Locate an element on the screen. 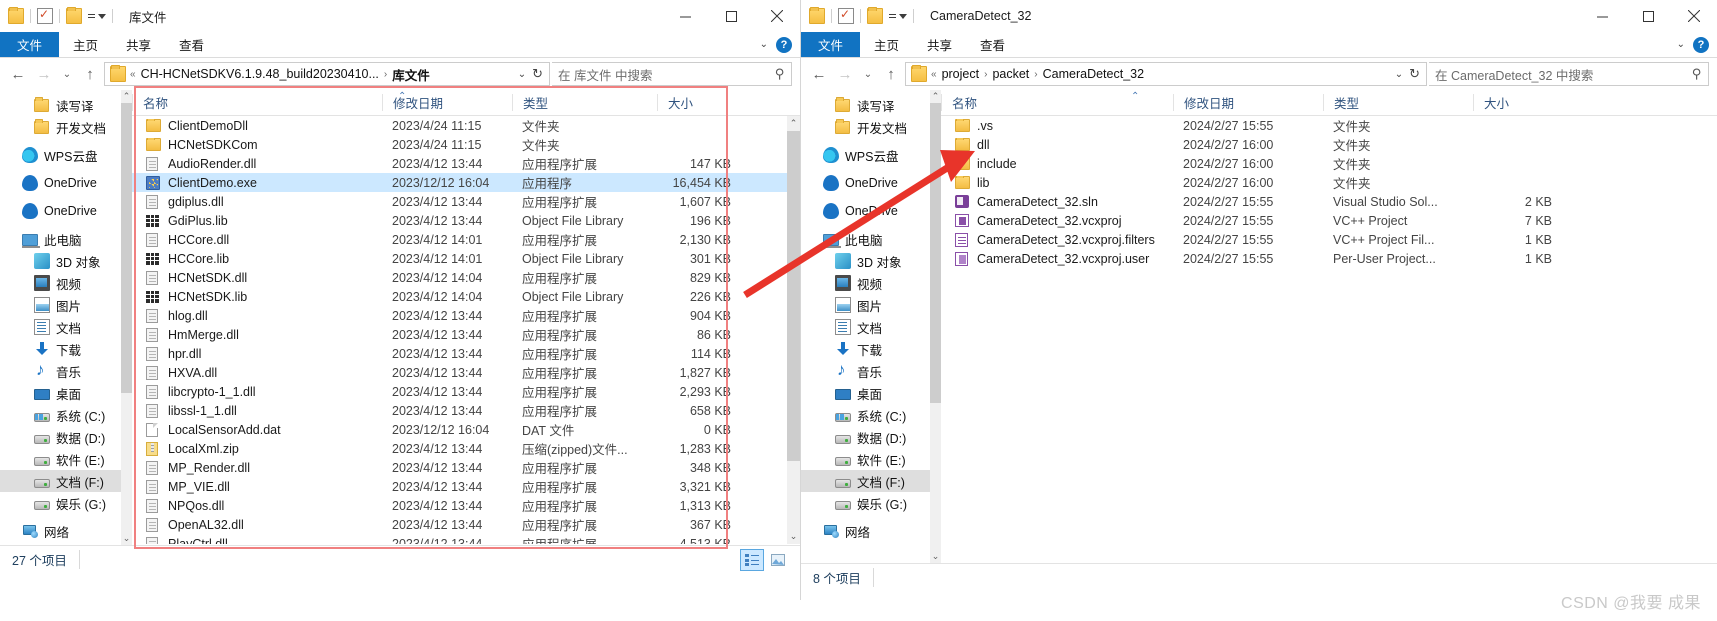 The height and width of the screenshot is (621, 1717). file-name-cell: CameraDetect_32.sln is located at coordinates (1057, 202).